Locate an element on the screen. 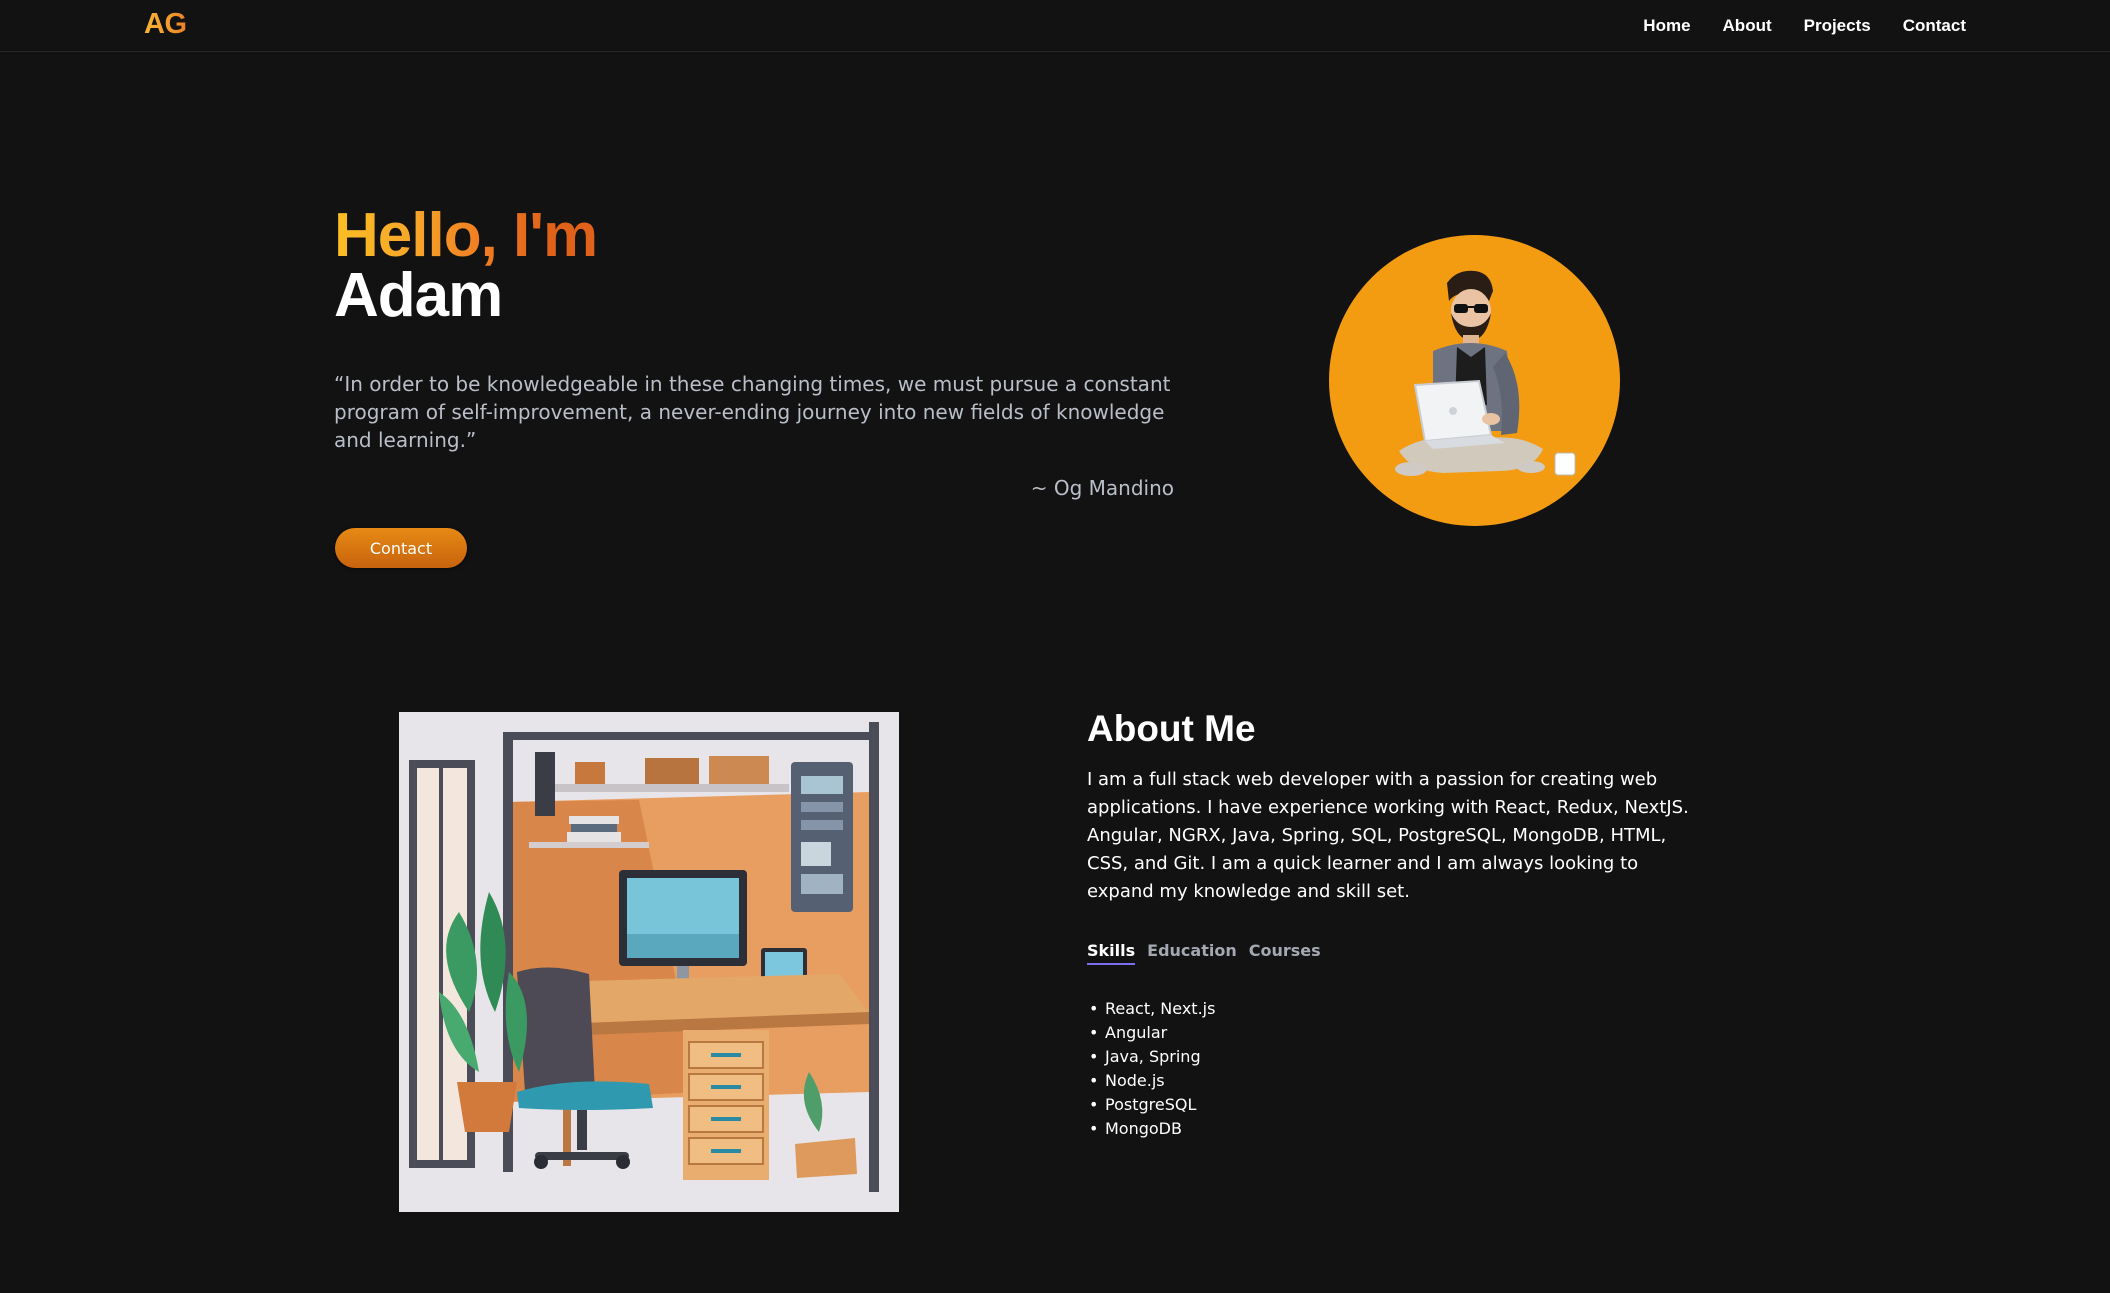 The image size is (2110, 1293). tab-education: Education is located at coordinates (1192, 953).